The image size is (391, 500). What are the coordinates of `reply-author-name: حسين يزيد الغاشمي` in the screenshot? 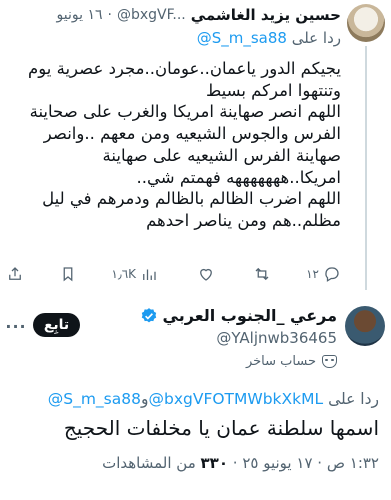 It's located at (266, 15).